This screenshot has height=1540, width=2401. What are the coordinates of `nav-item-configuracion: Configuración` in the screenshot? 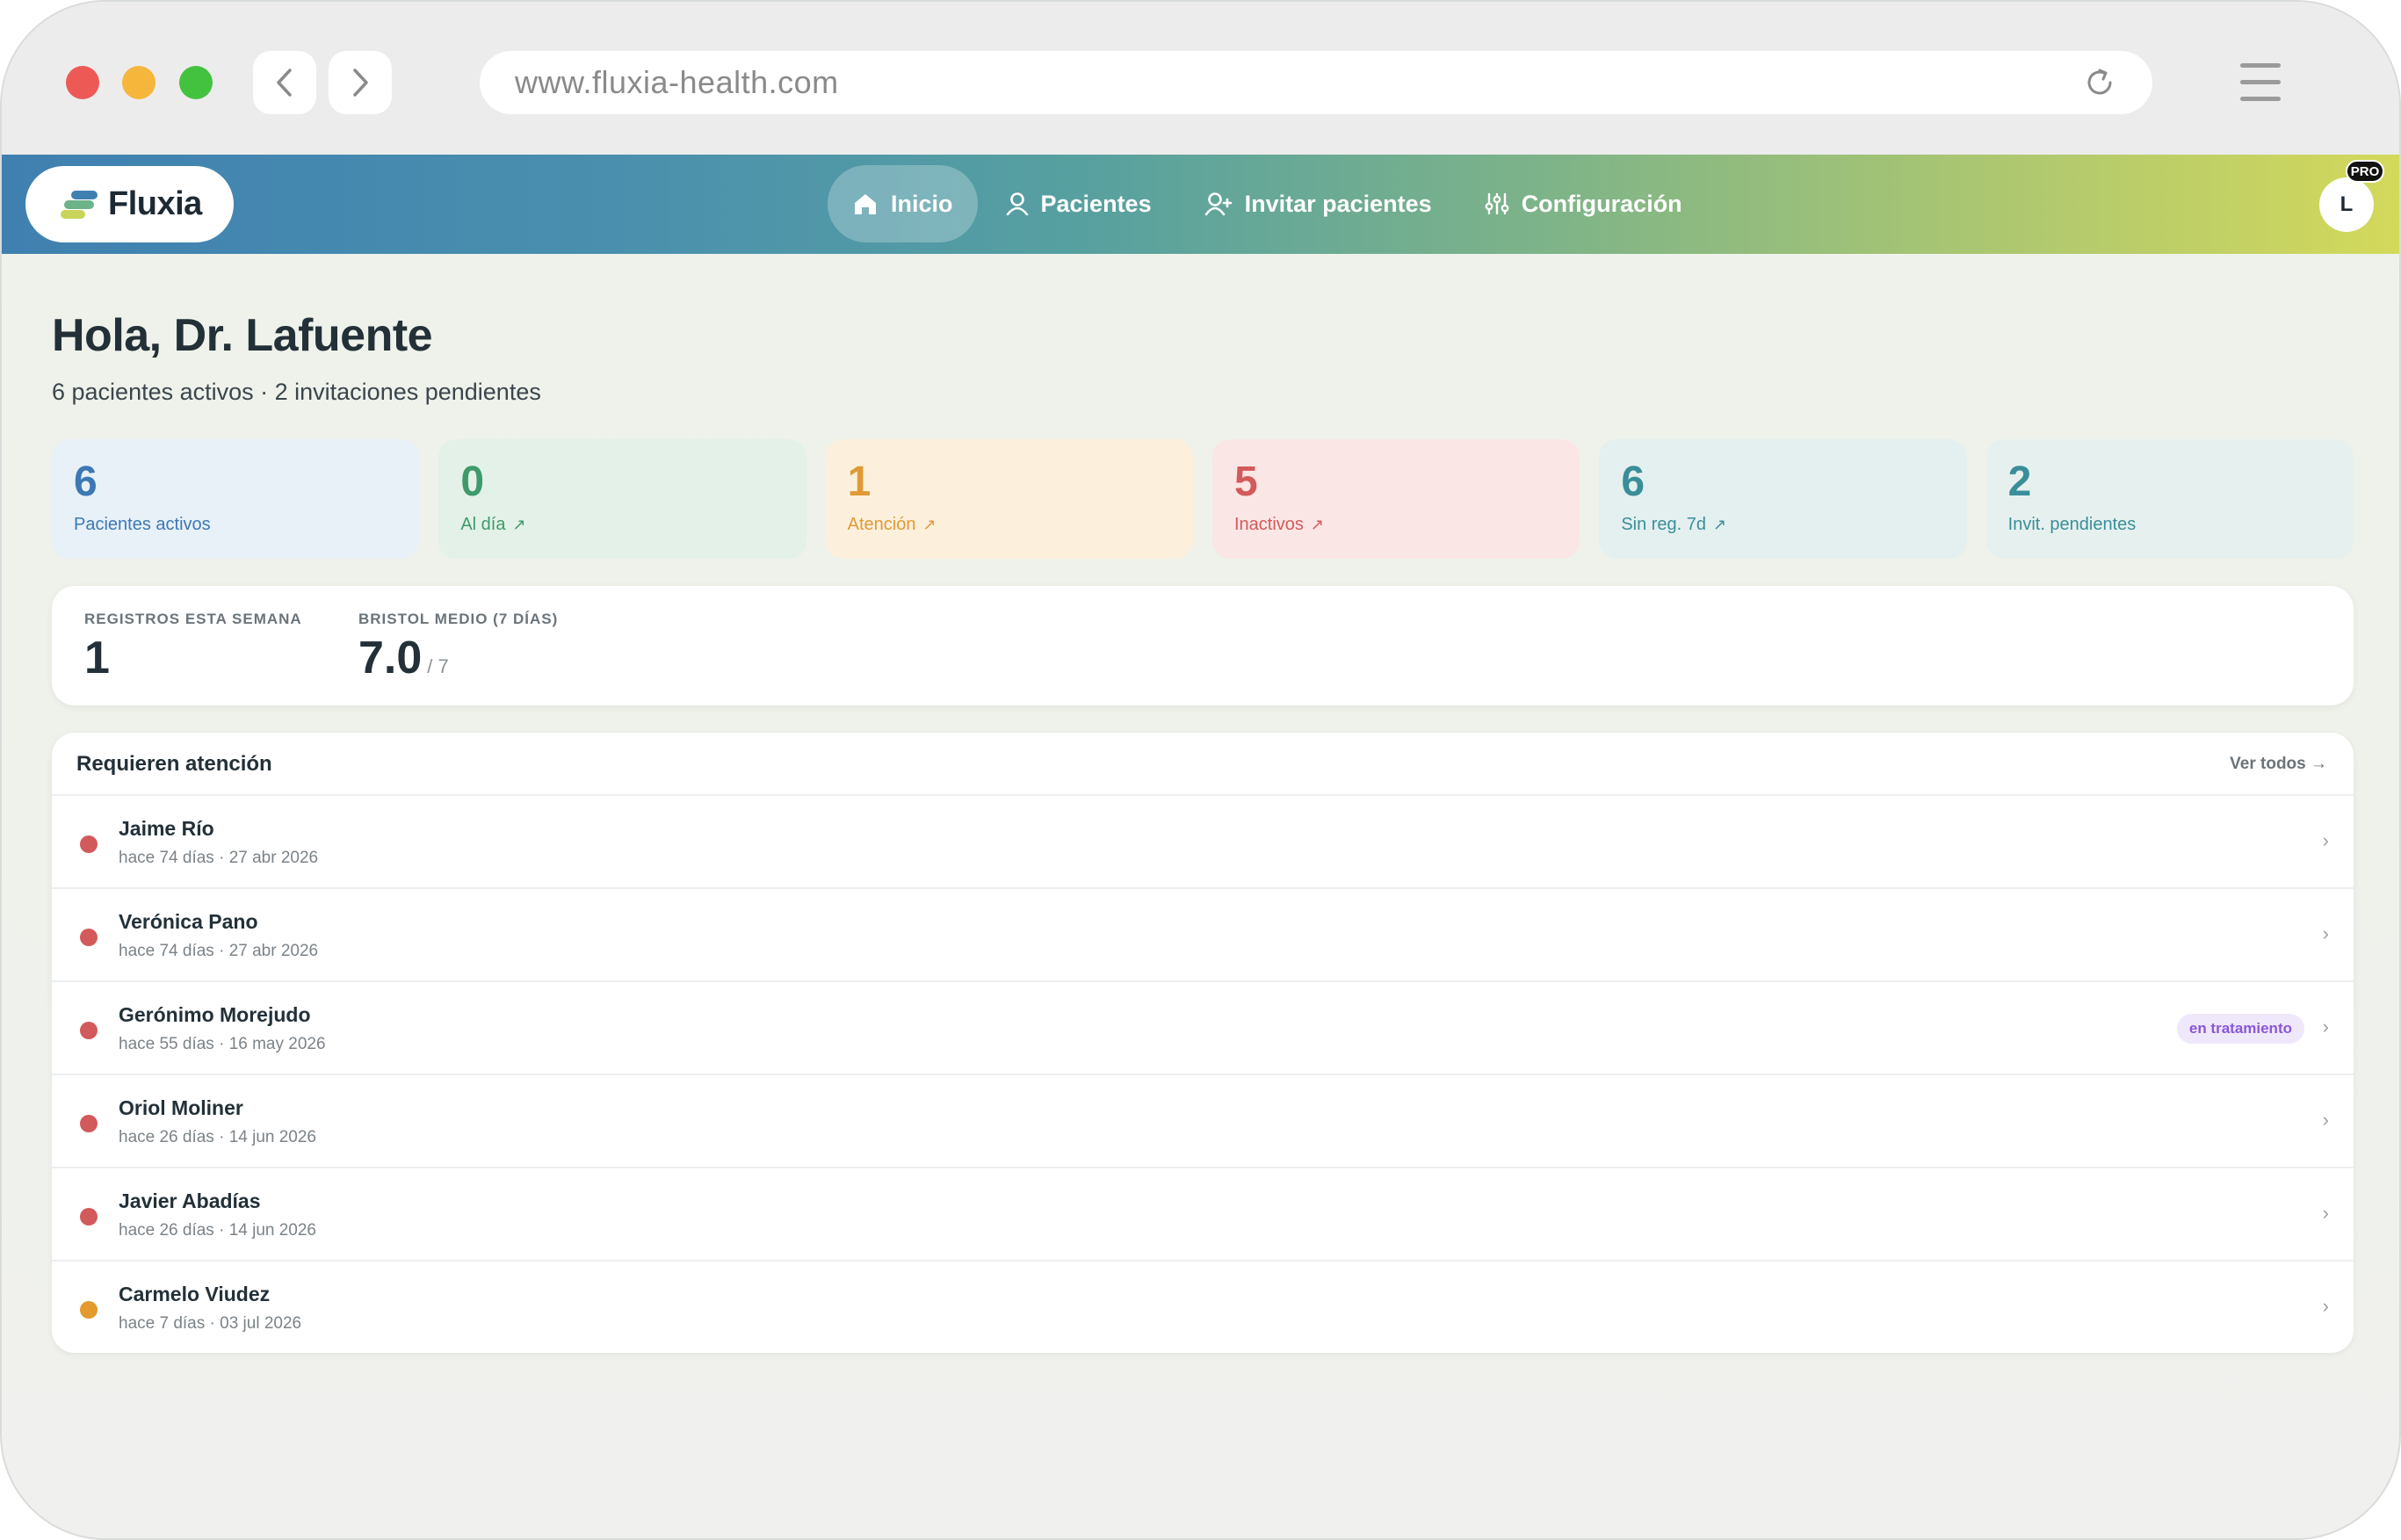 It's located at (1583, 204).